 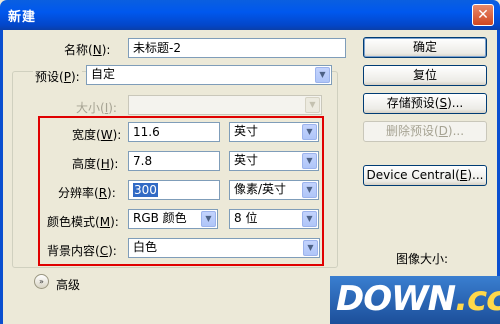 I want to click on resolution-label: 分辨率(R):, so click(x=87, y=193).